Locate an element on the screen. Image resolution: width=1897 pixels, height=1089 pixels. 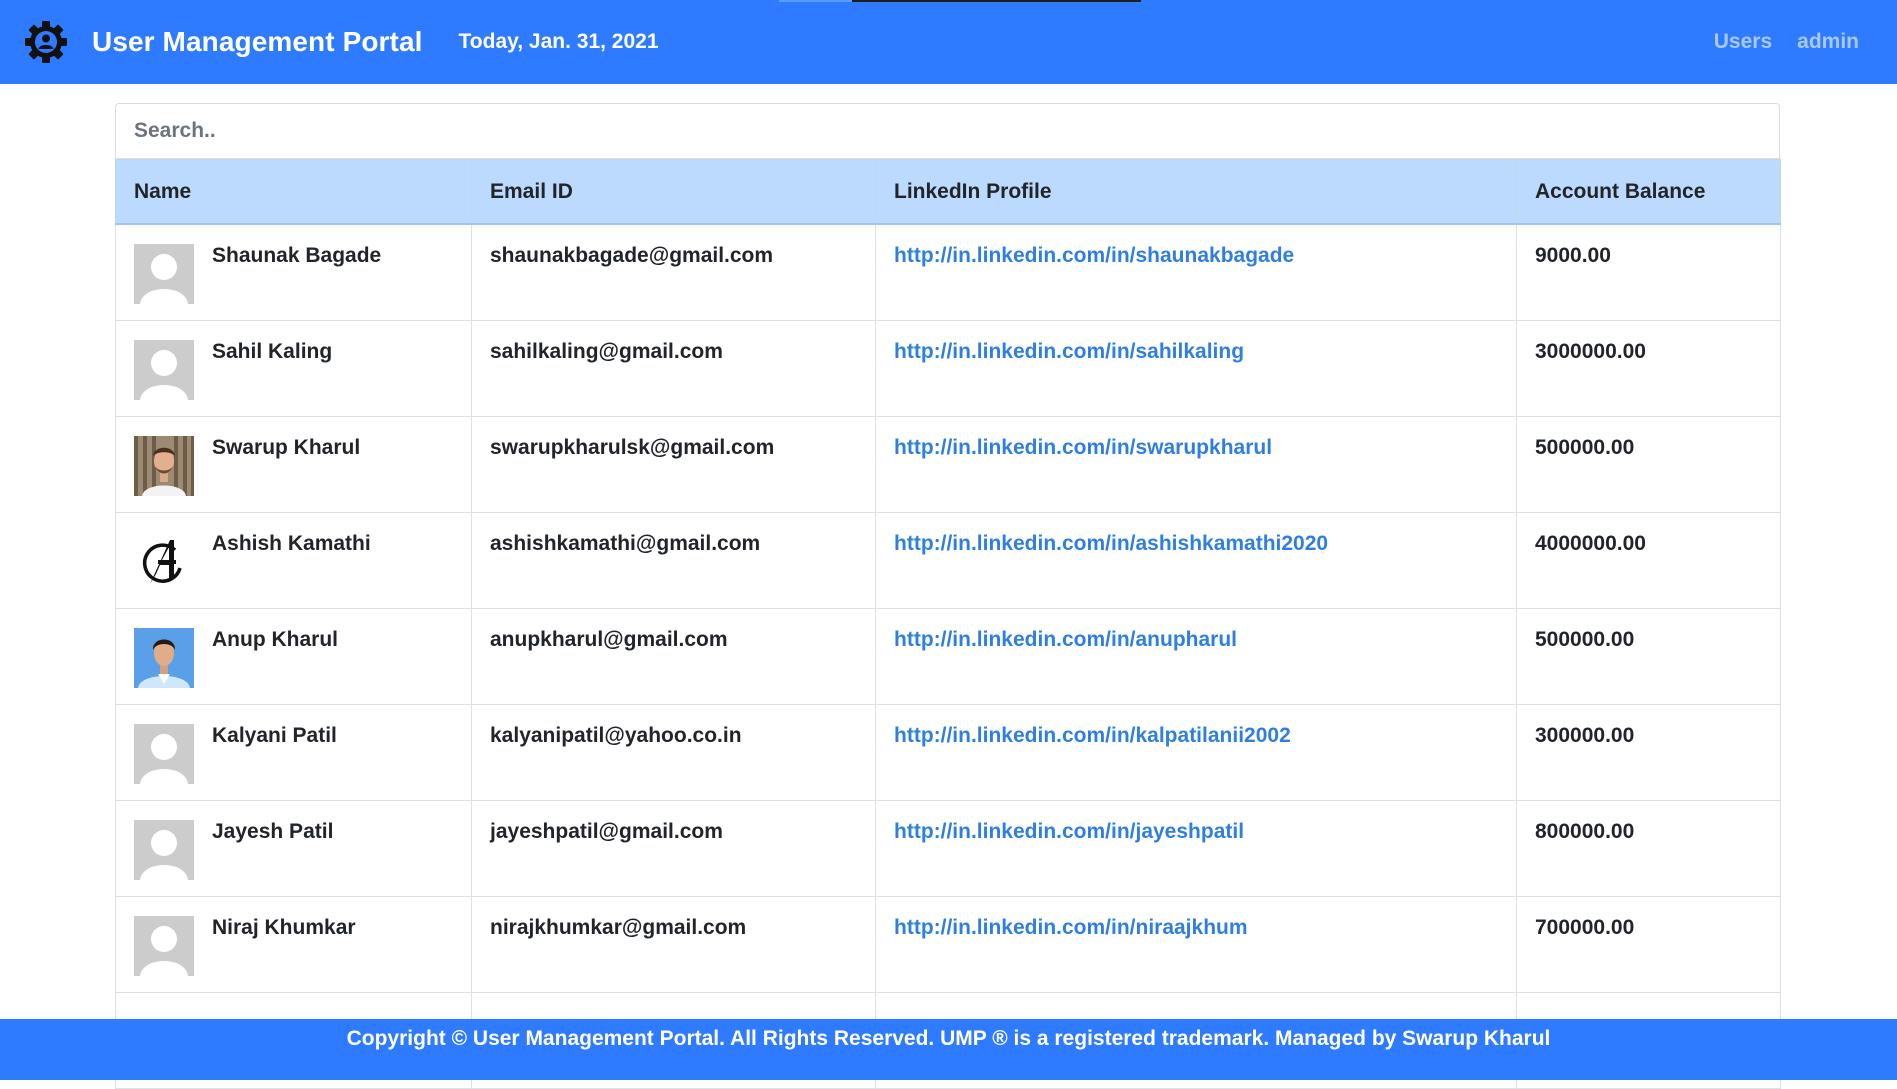
search-input is located at coordinates (947, 131).